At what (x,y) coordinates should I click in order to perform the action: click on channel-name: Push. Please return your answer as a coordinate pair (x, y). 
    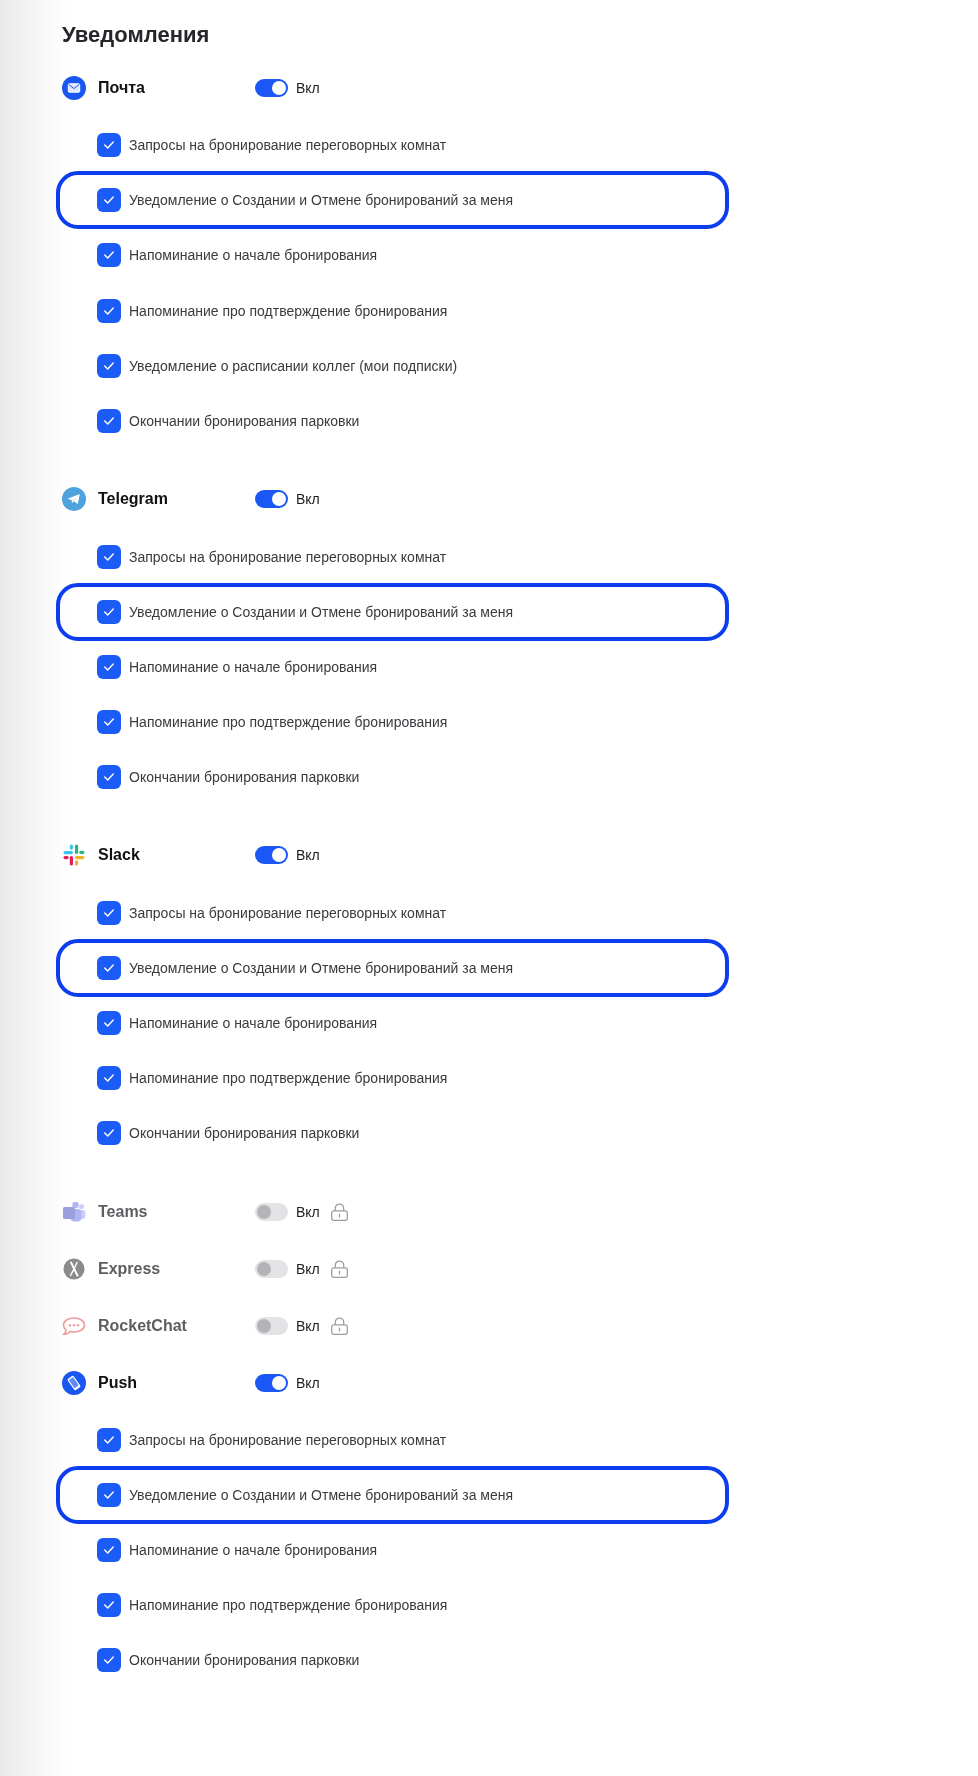
    Looking at the image, I should click on (118, 1382).